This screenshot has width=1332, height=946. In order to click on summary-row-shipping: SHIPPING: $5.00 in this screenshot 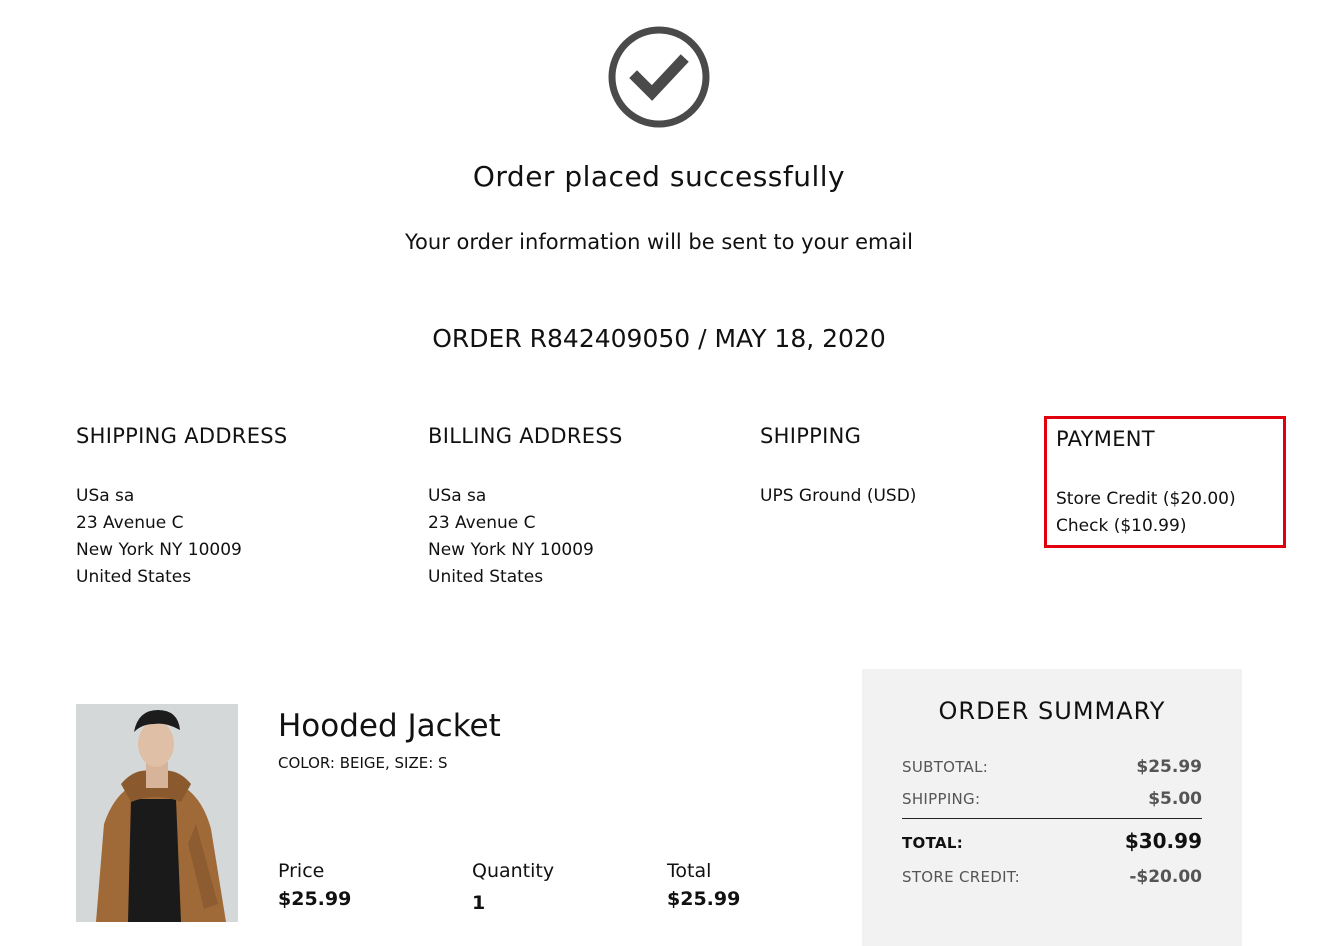, I will do `click(1052, 799)`.